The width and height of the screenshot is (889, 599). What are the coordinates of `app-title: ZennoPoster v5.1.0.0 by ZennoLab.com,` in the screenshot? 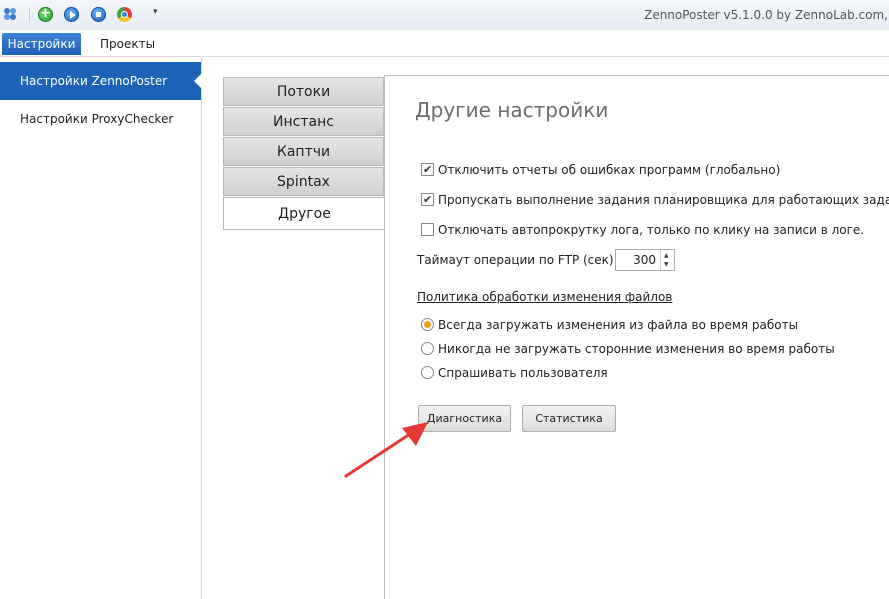 It's located at (766, 15).